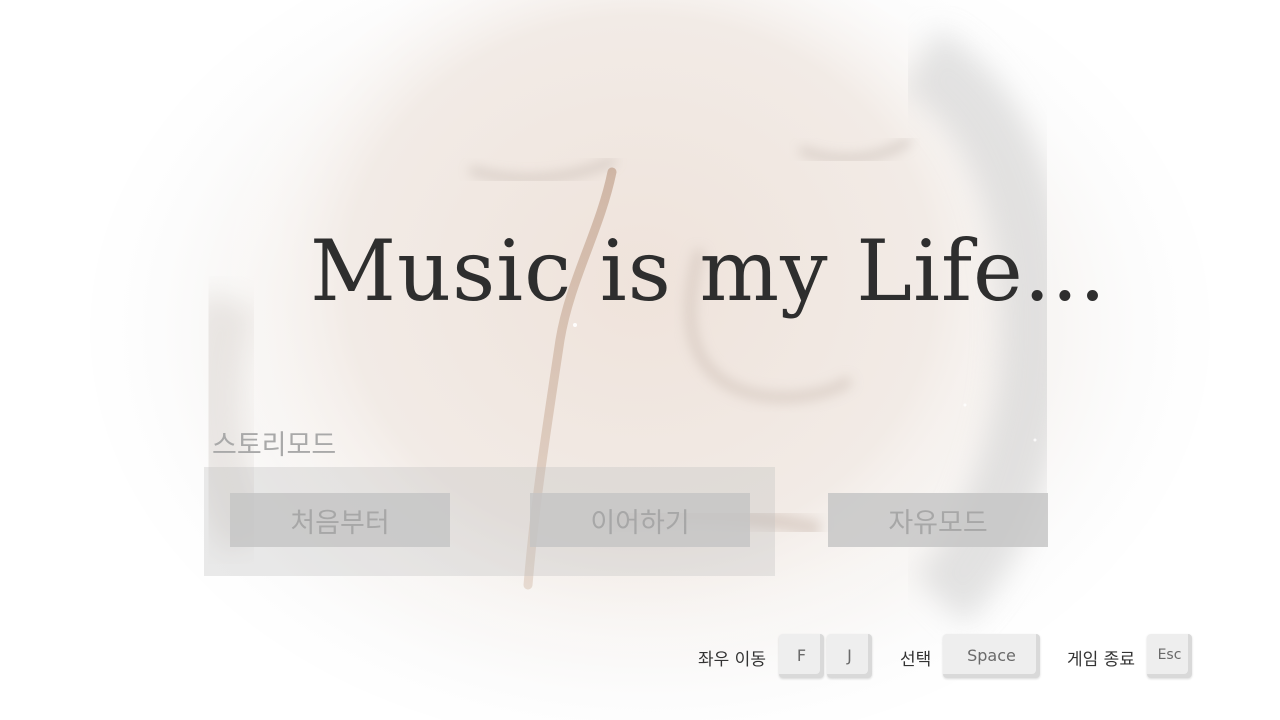 This screenshot has height=720, width=1280. What do you see at coordinates (801, 656) in the screenshot?
I see `key-f: F` at bounding box center [801, 656].